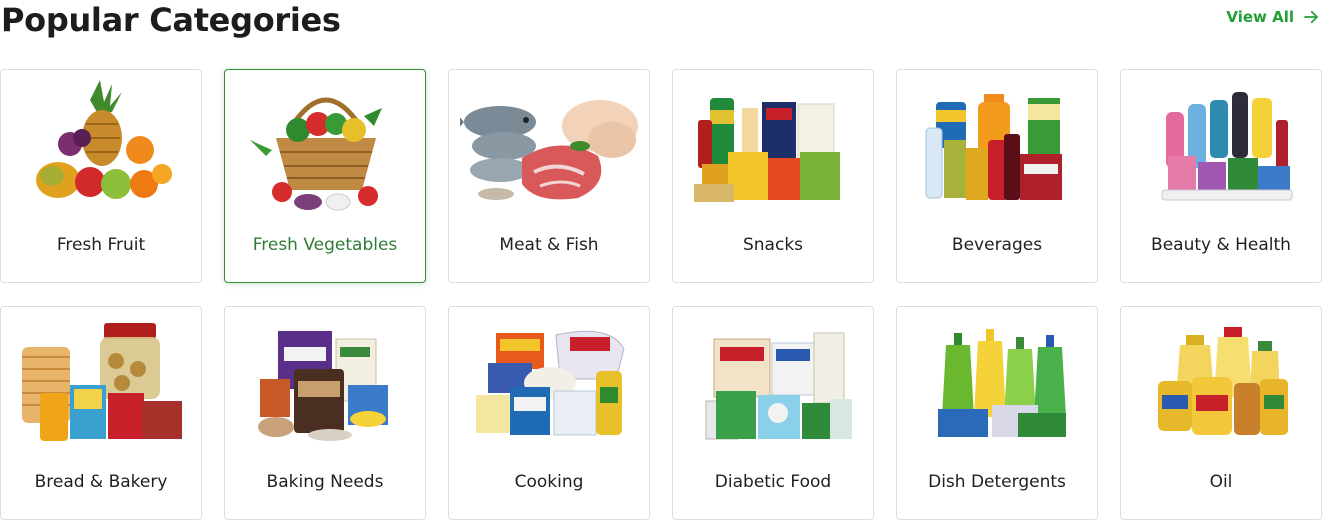  Describe the element at coordinates (997, 245) in the screenshot. I see `category-label: Beverages` at that location.